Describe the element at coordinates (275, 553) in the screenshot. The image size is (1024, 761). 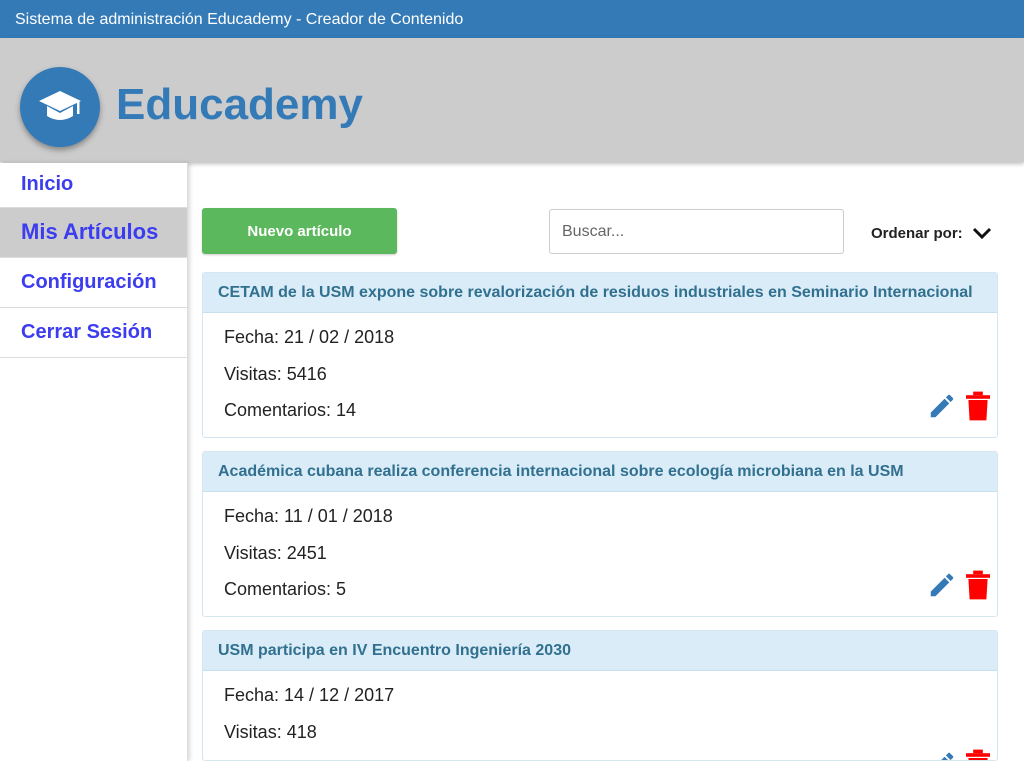
I see `article-visits: Visitas: 2451` at that location.